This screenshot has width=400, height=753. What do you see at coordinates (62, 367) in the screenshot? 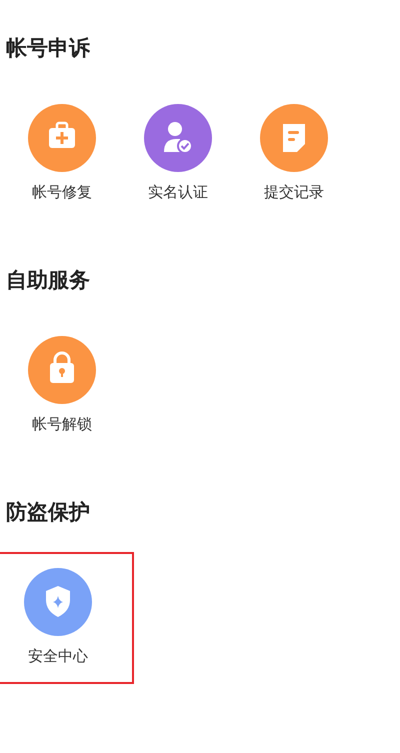
I see `lock-icon` at bounding box center [62, 367].